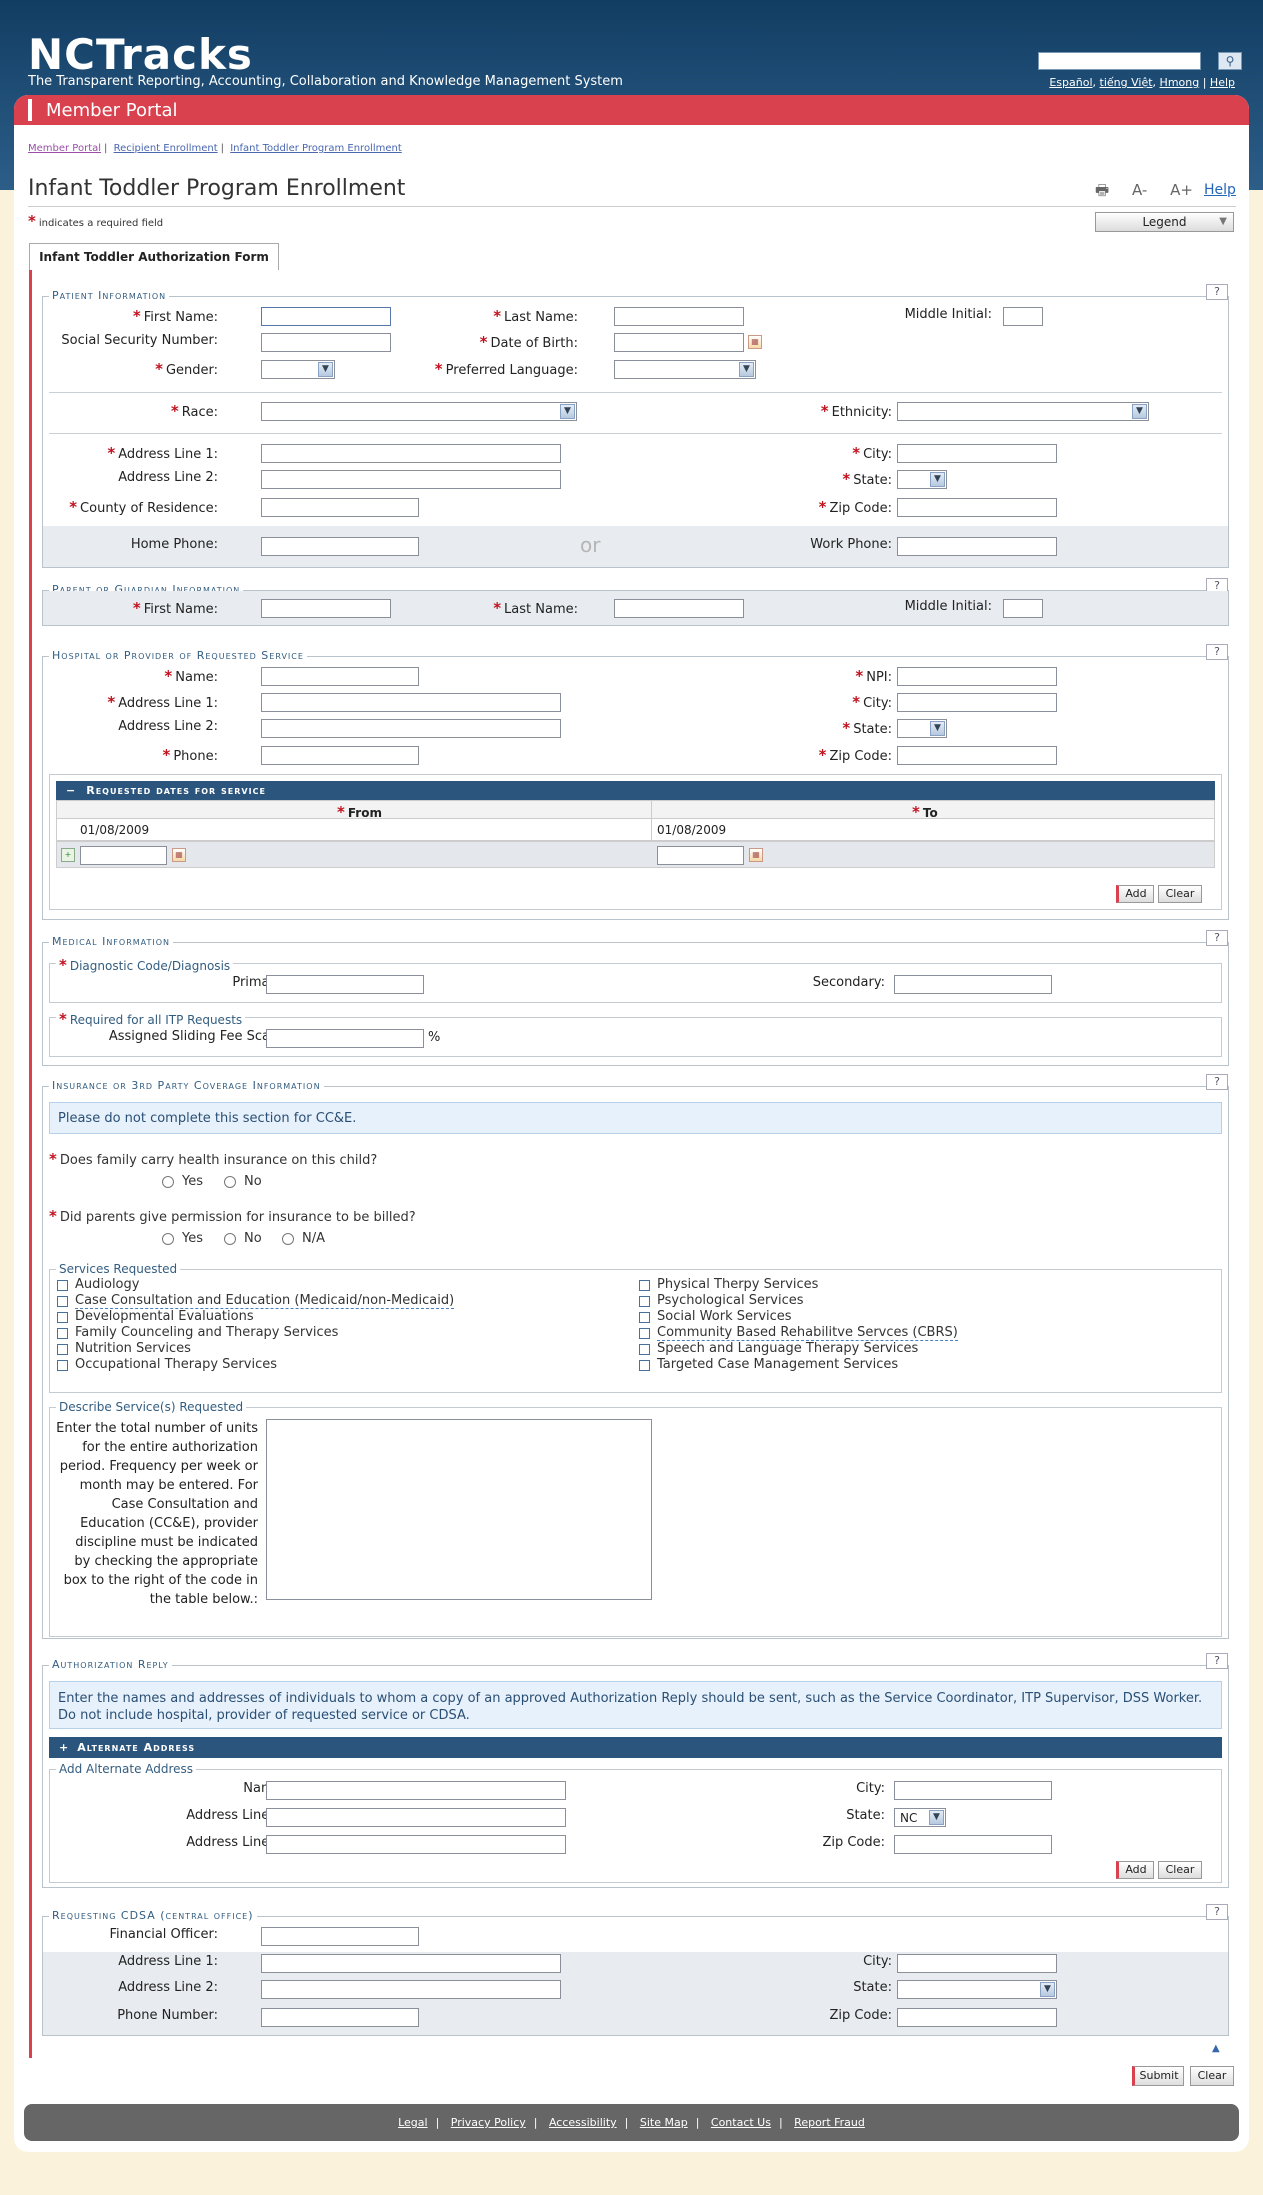 This screenshot has height=2195, width=1263. What do you see at coordinates (1230, 61) in the screenshot?
I see `search-icon: ⚲` at bounding box center [1230, 61].